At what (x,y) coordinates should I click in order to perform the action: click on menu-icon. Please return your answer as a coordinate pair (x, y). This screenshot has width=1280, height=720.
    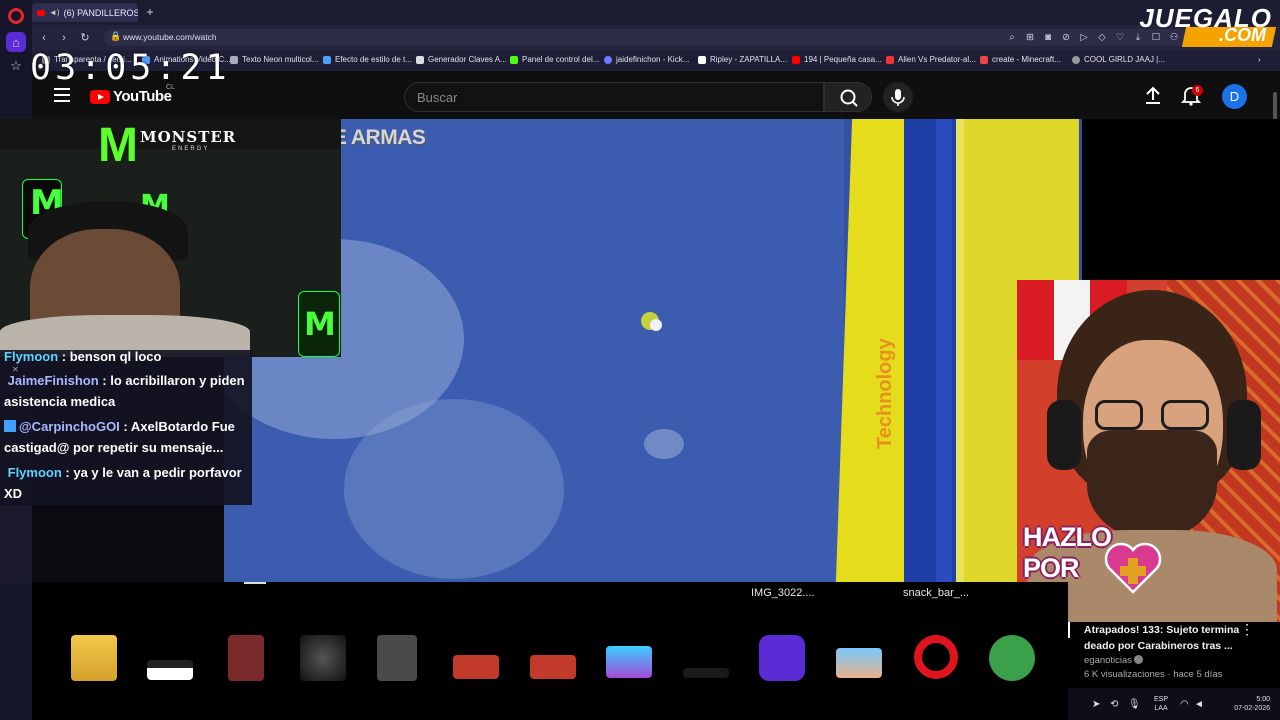
    Looking at the image, I should click on (62, 95).